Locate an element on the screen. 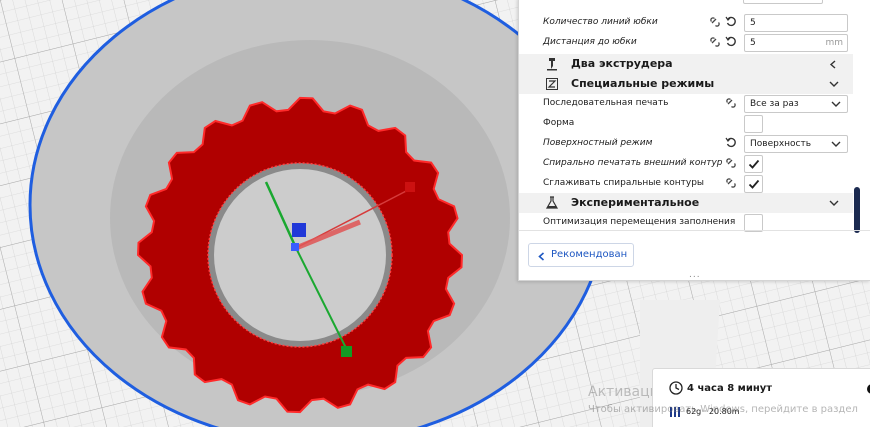  previous-setting-input is located at coordinates (783, 2).